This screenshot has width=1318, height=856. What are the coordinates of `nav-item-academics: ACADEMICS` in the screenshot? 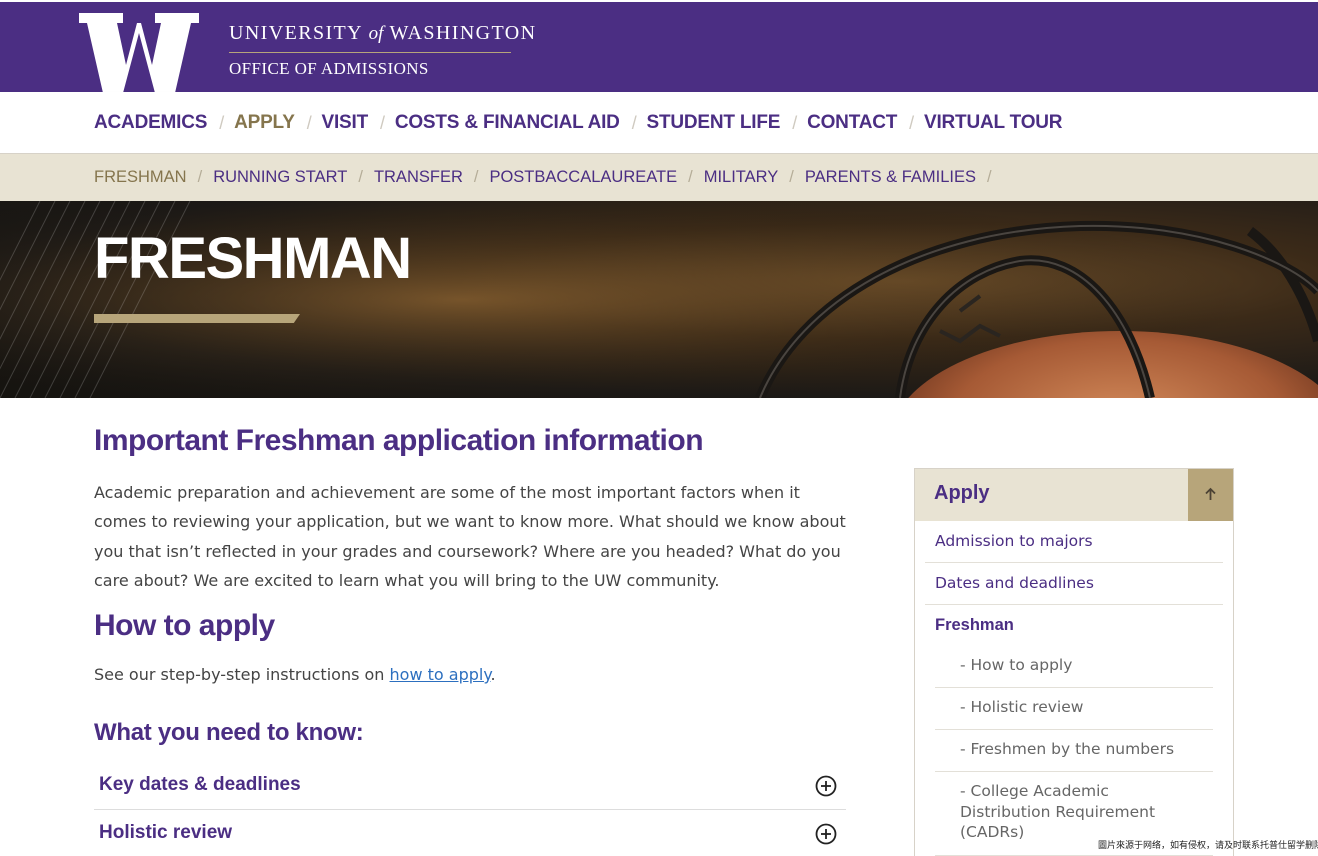 It's located at (150, 123).